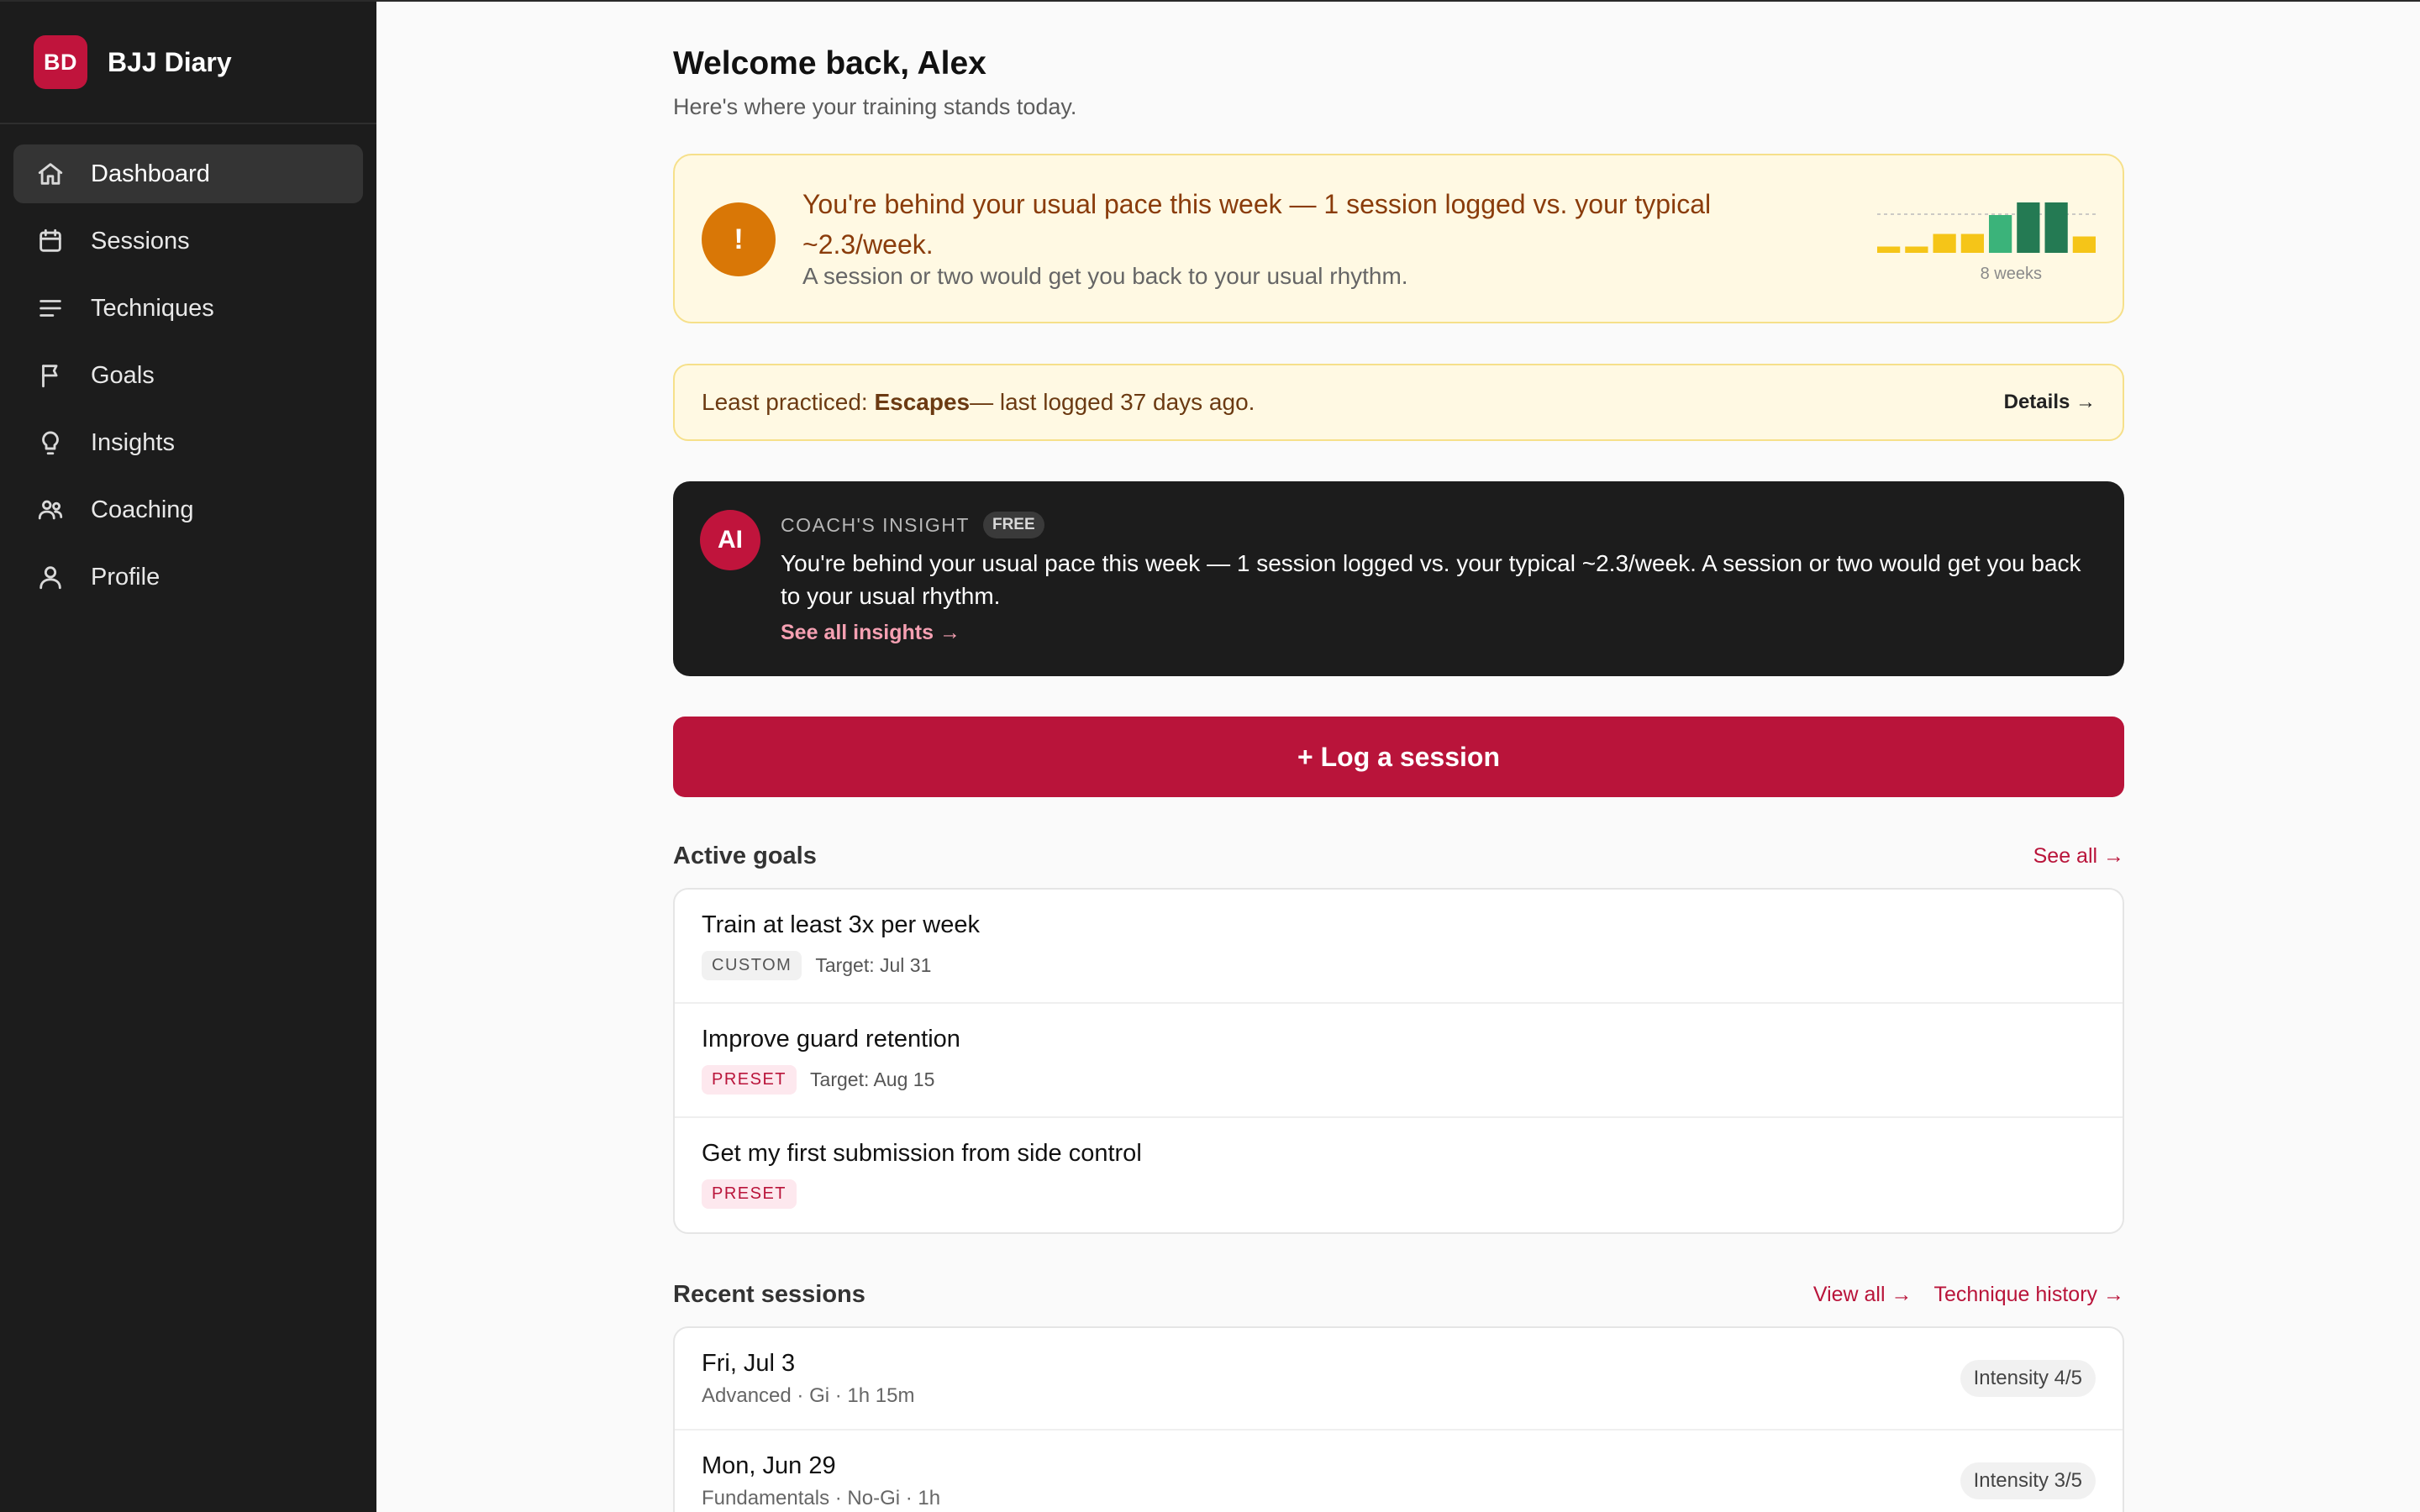 The image size is (2420, 1512). I want to click on sidebar-item-techniques: Techniques, so click(188, 308).